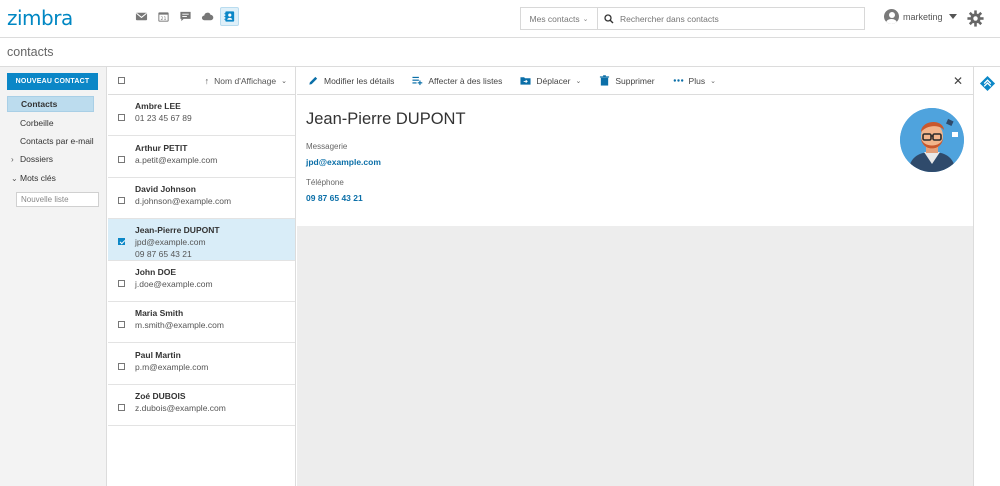 This screenshot has height=486, width=1000. What do you see at coordinates (343, 162) in the screenshot?
I see `email-link: jpd@example.com` at bounding box center [343, 162].